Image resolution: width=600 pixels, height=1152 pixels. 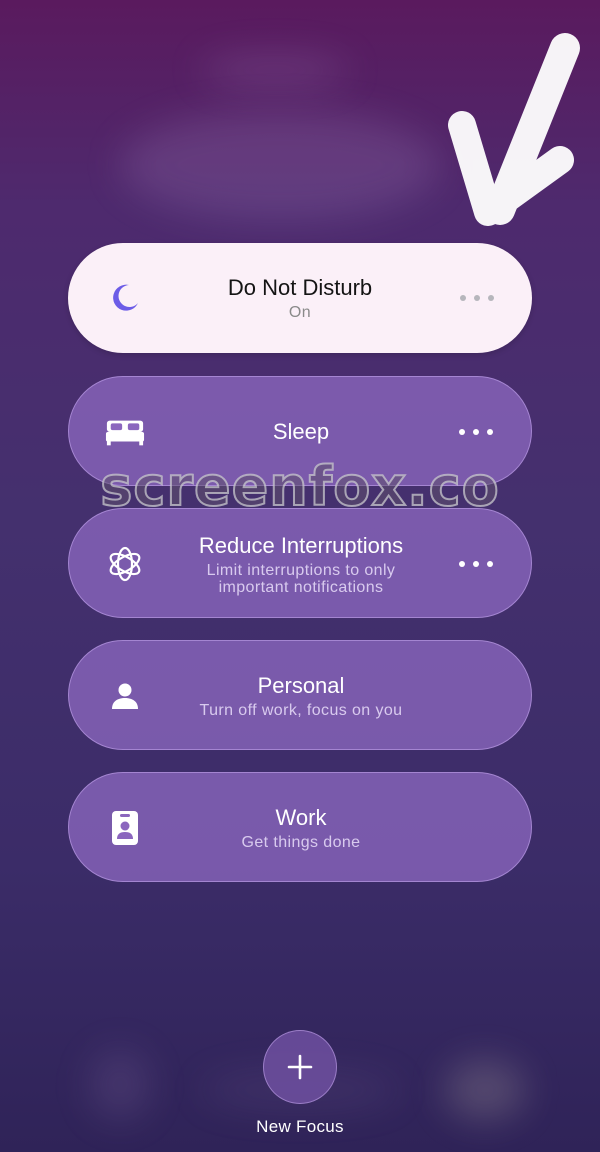 I want to click on focus-title: Sleep, so click(x=301, y=431).